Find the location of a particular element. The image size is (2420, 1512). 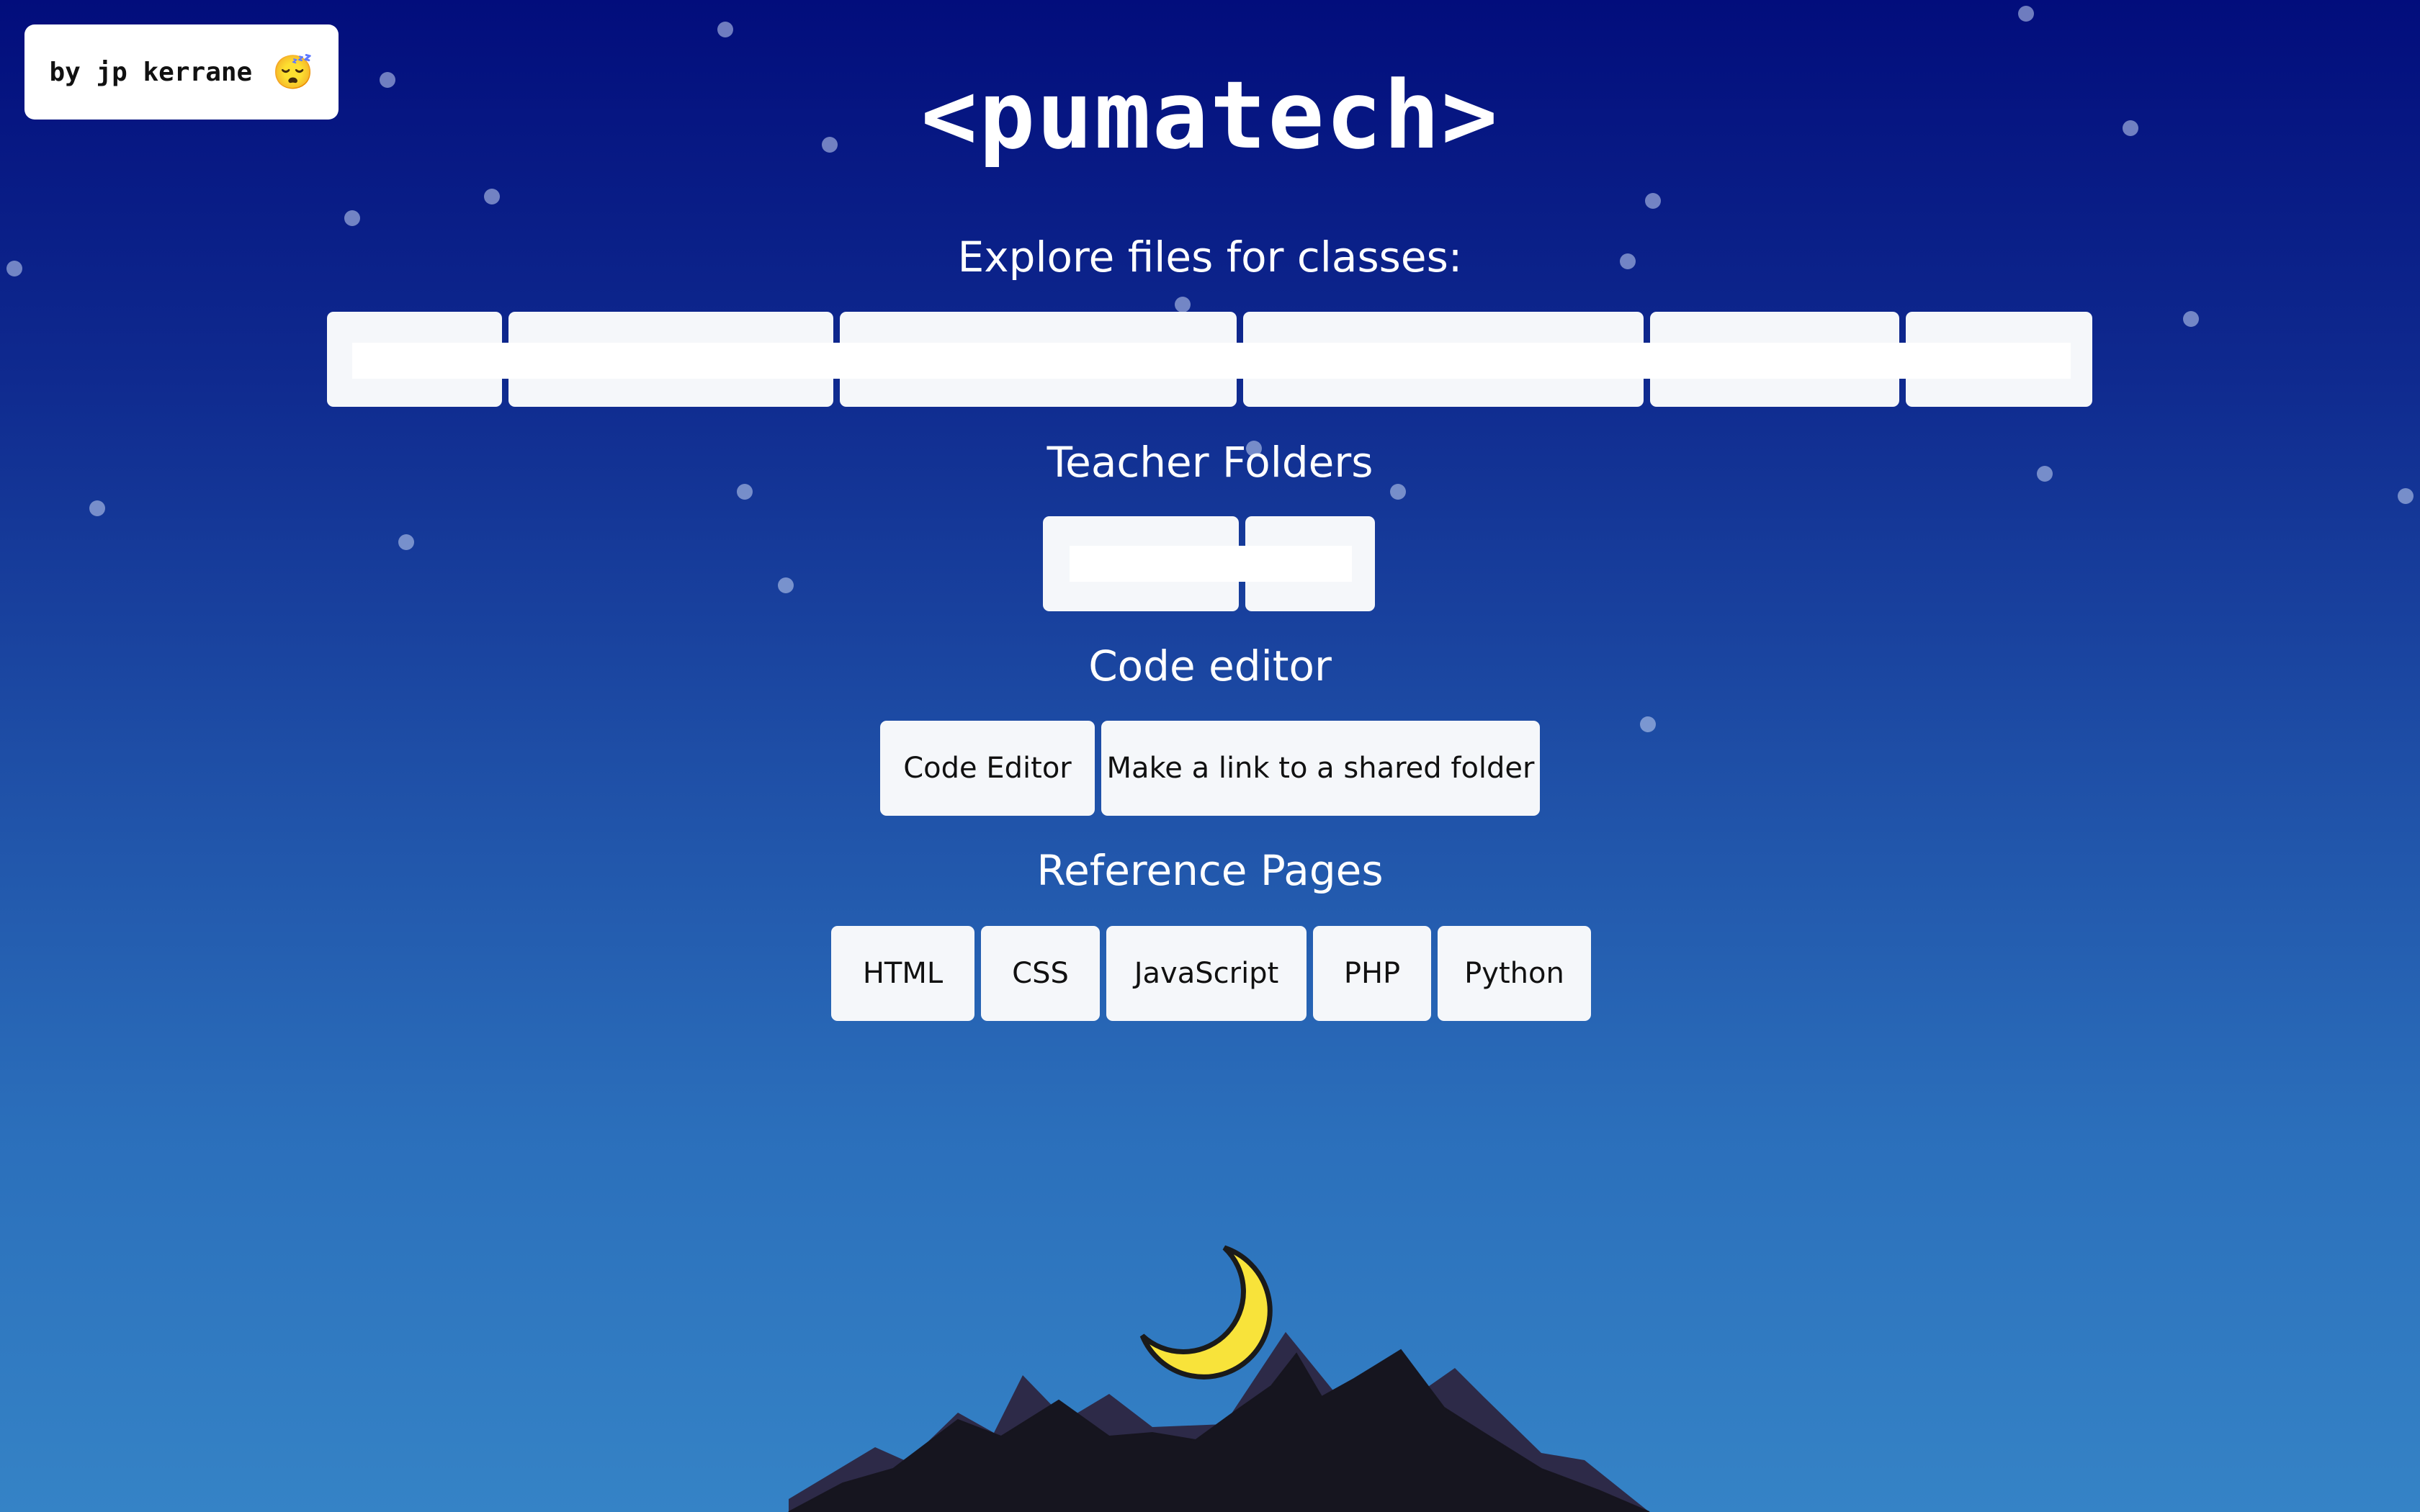

front-mountains is located at coordinates (1219, 1430).